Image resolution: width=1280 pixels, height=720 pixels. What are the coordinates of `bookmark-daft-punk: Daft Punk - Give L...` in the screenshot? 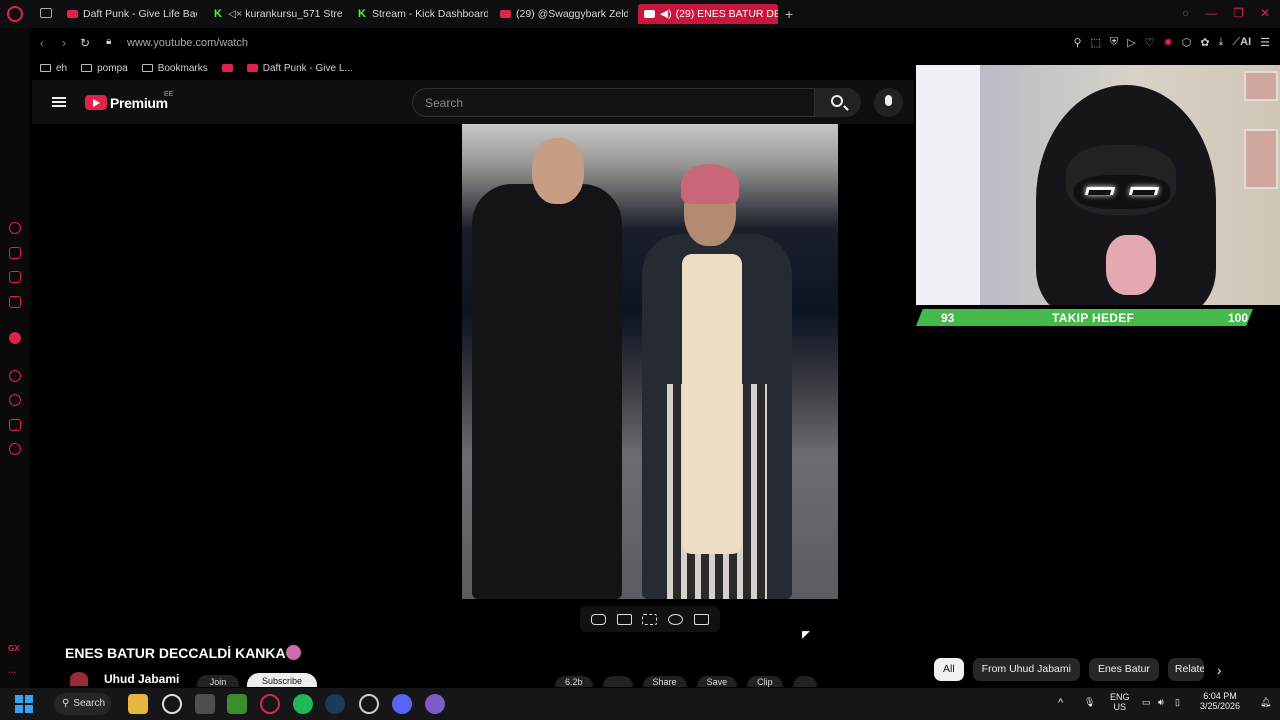 It's located at (299, 68).